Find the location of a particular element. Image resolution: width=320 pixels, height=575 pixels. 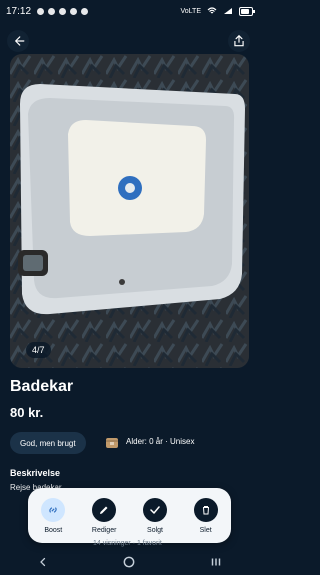

battery-level is located at coordinates (245, 11).